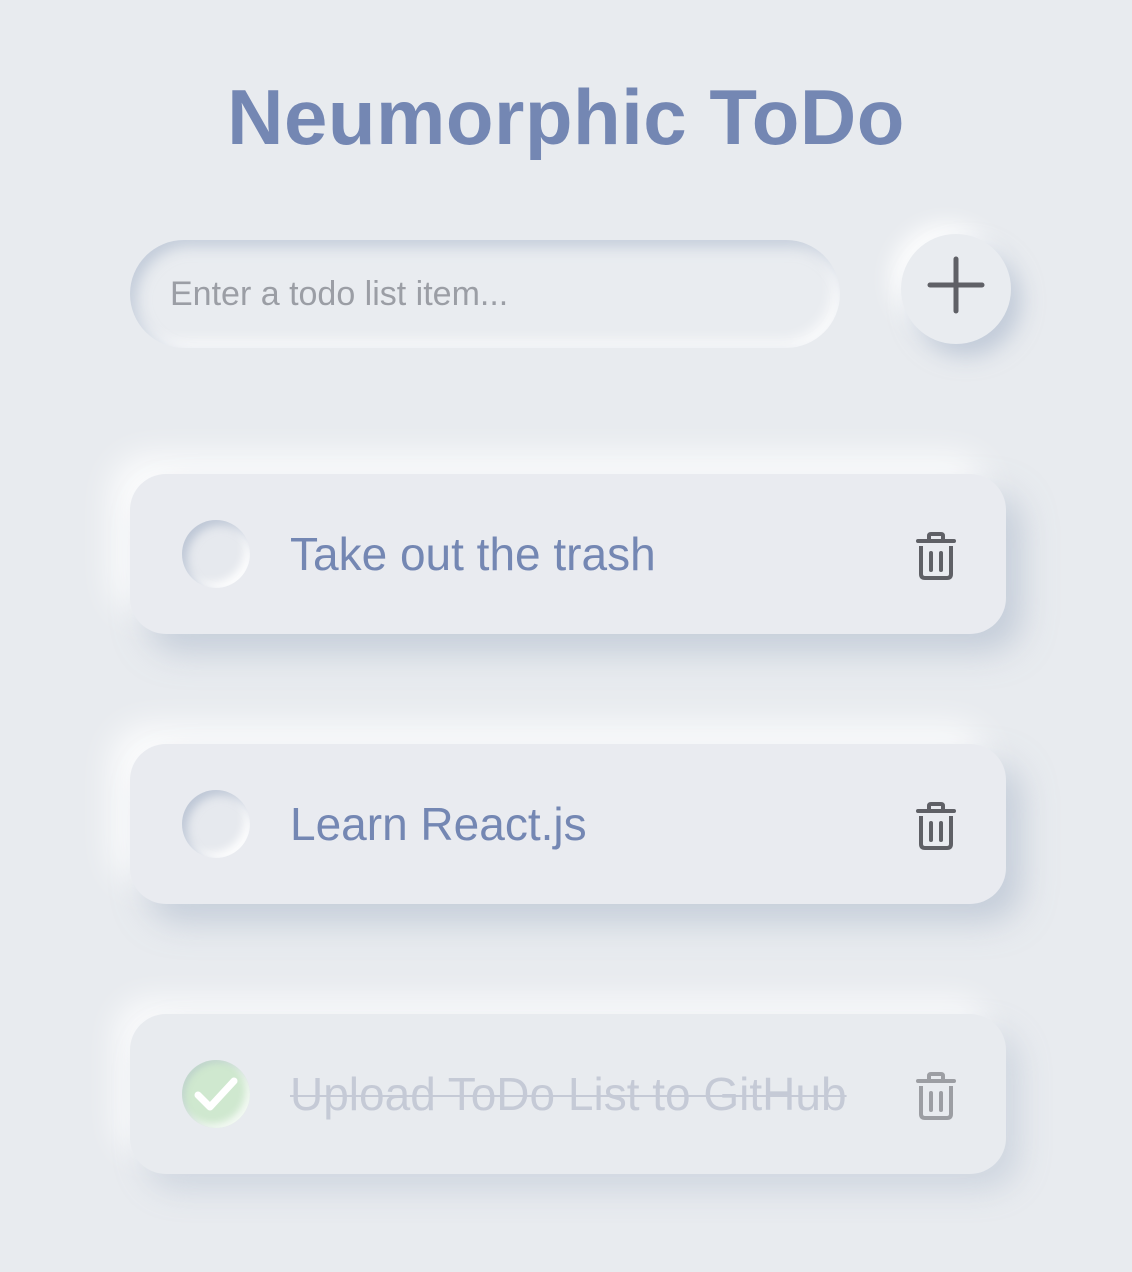  What do you see at coordinates (566, 117) in the screenshot?
I see `app-title: Neumorphic ToDo` at bounding box center [566, 117].